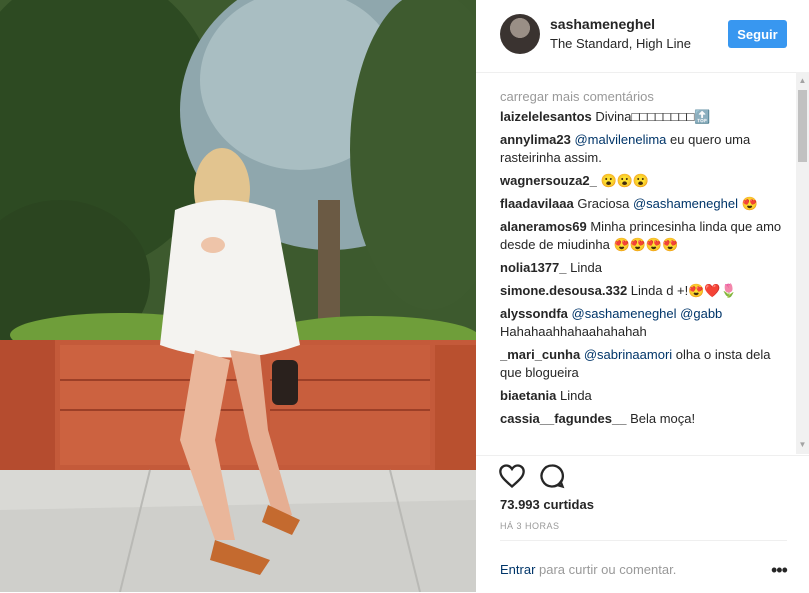 The width and height of the screenshot is (809, 593). What do you see at coordinates (547, 504) in the screenshot?
I see `like-count: 73.993 curtidas` at bounding box center [547, 504].